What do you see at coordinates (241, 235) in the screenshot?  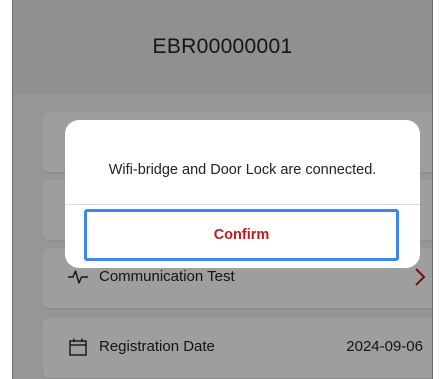 I see `confirm-button: Confirm` at bounding box center [241, 235].